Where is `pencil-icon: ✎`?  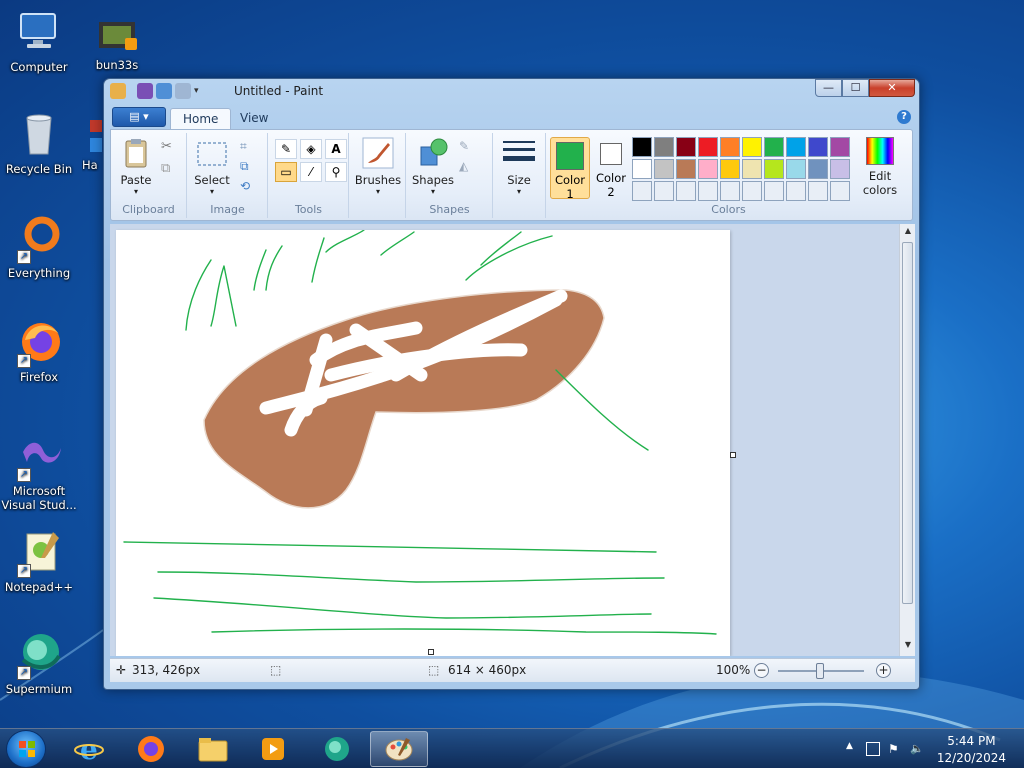
pencil-icon: ✎ is located at coordinates (286, 149).